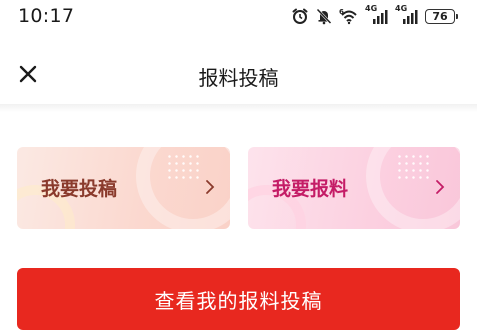 The width and height of the screenshot is (477, 333). What do you see at coordinates (238, 108) in the screenshot?
I see `header-divider` at bounding box center [238, 108].